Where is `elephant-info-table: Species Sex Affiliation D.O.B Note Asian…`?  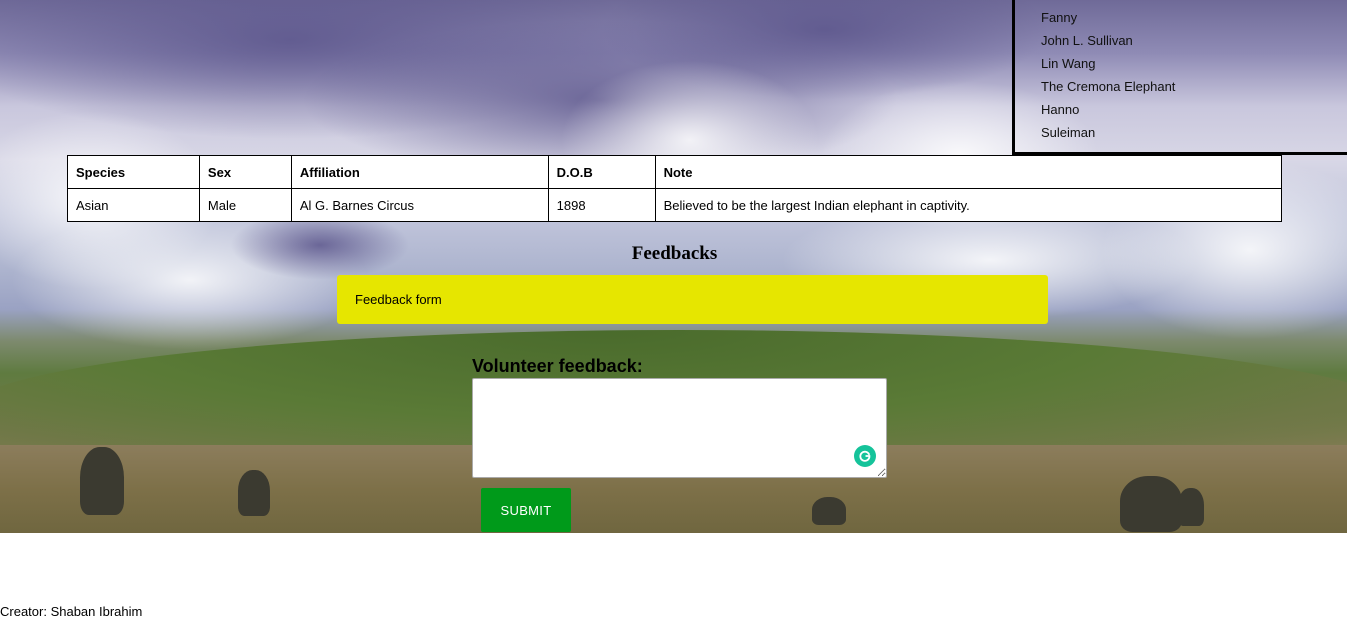 elephant-info-table: Species Sex Affiliation D.O.B Note Asian… is located at coordinates (675, 188).